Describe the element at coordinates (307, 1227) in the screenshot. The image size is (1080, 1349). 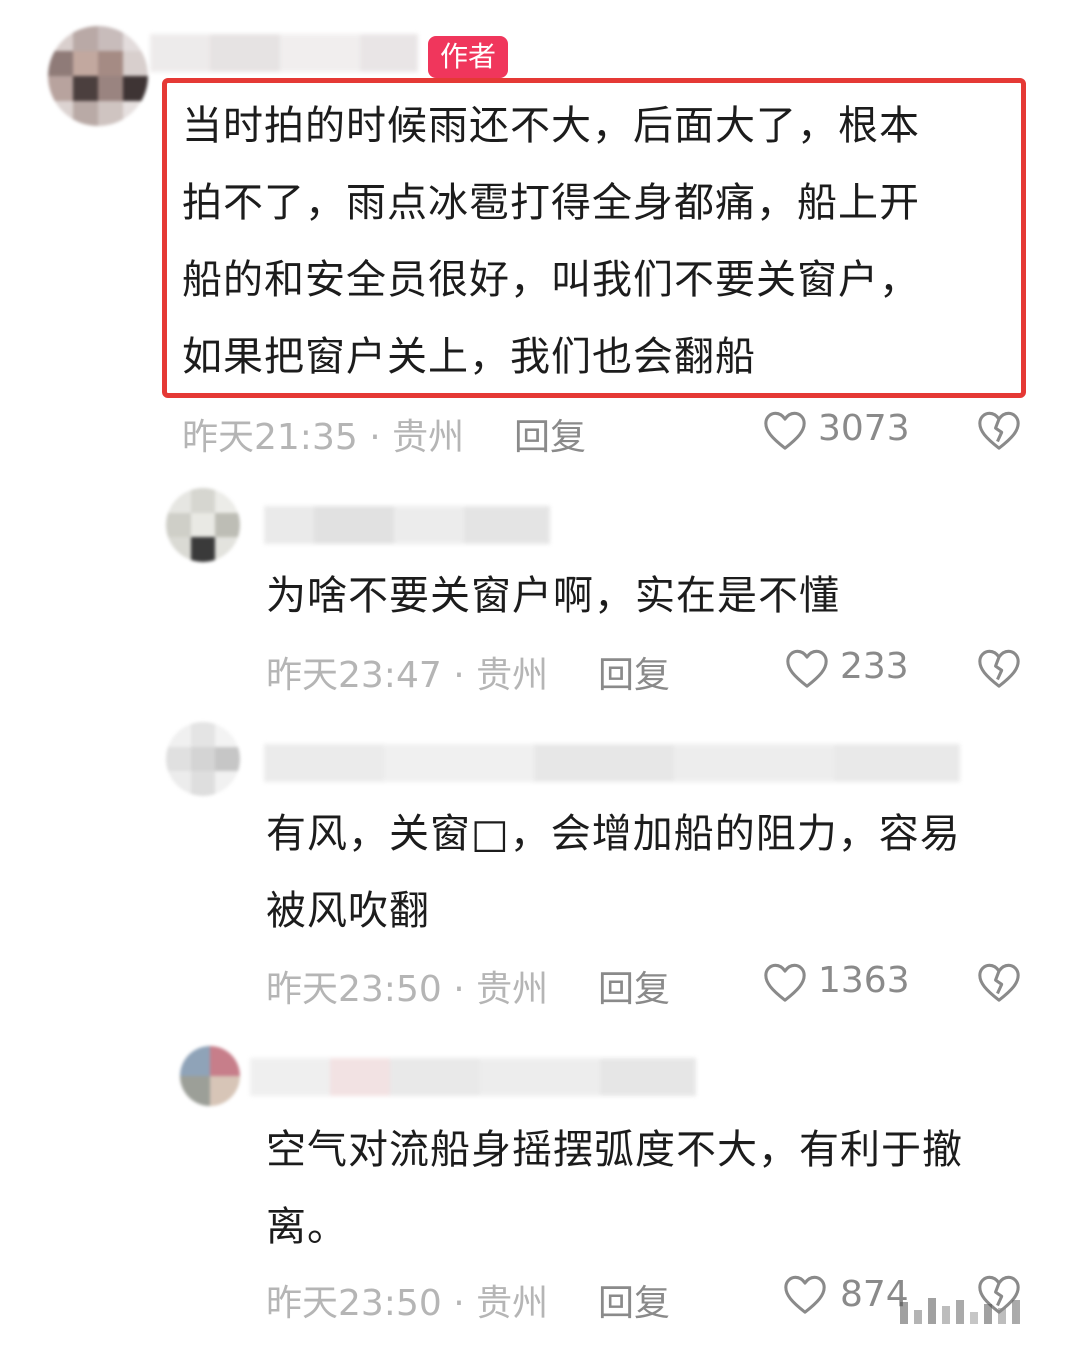
I see `comment-line: 离。` at that location.